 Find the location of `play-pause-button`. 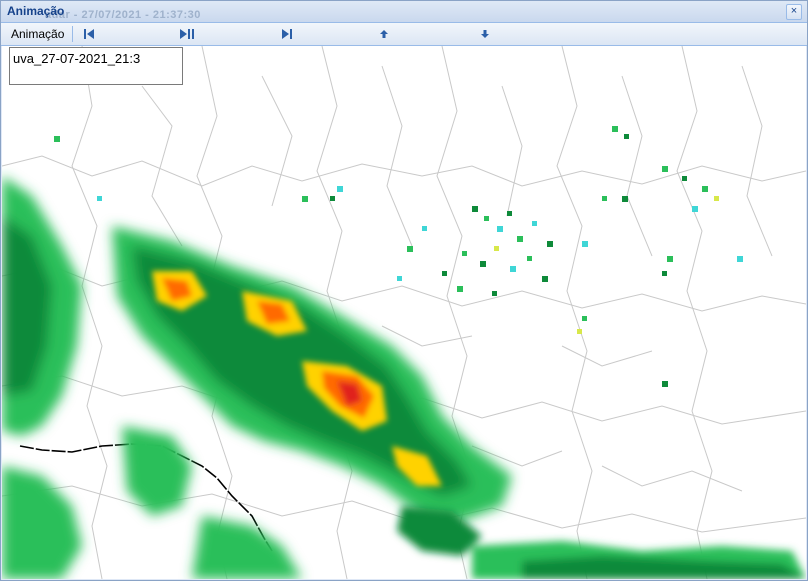

play-pause-button is located at coordinates (187, 34).